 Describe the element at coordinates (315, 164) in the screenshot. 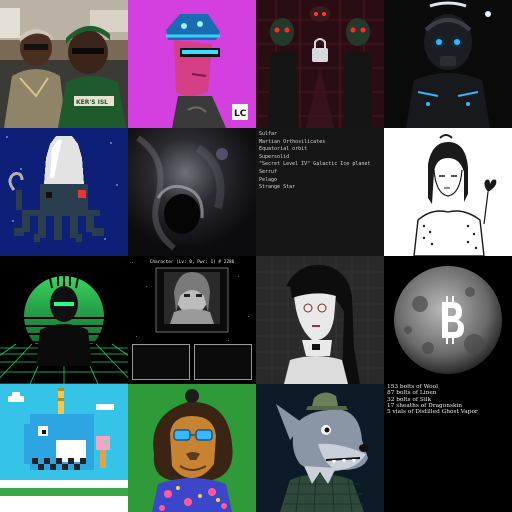

I see `list-item: "Secret Level IV" Galactic Ice planet` at that location.